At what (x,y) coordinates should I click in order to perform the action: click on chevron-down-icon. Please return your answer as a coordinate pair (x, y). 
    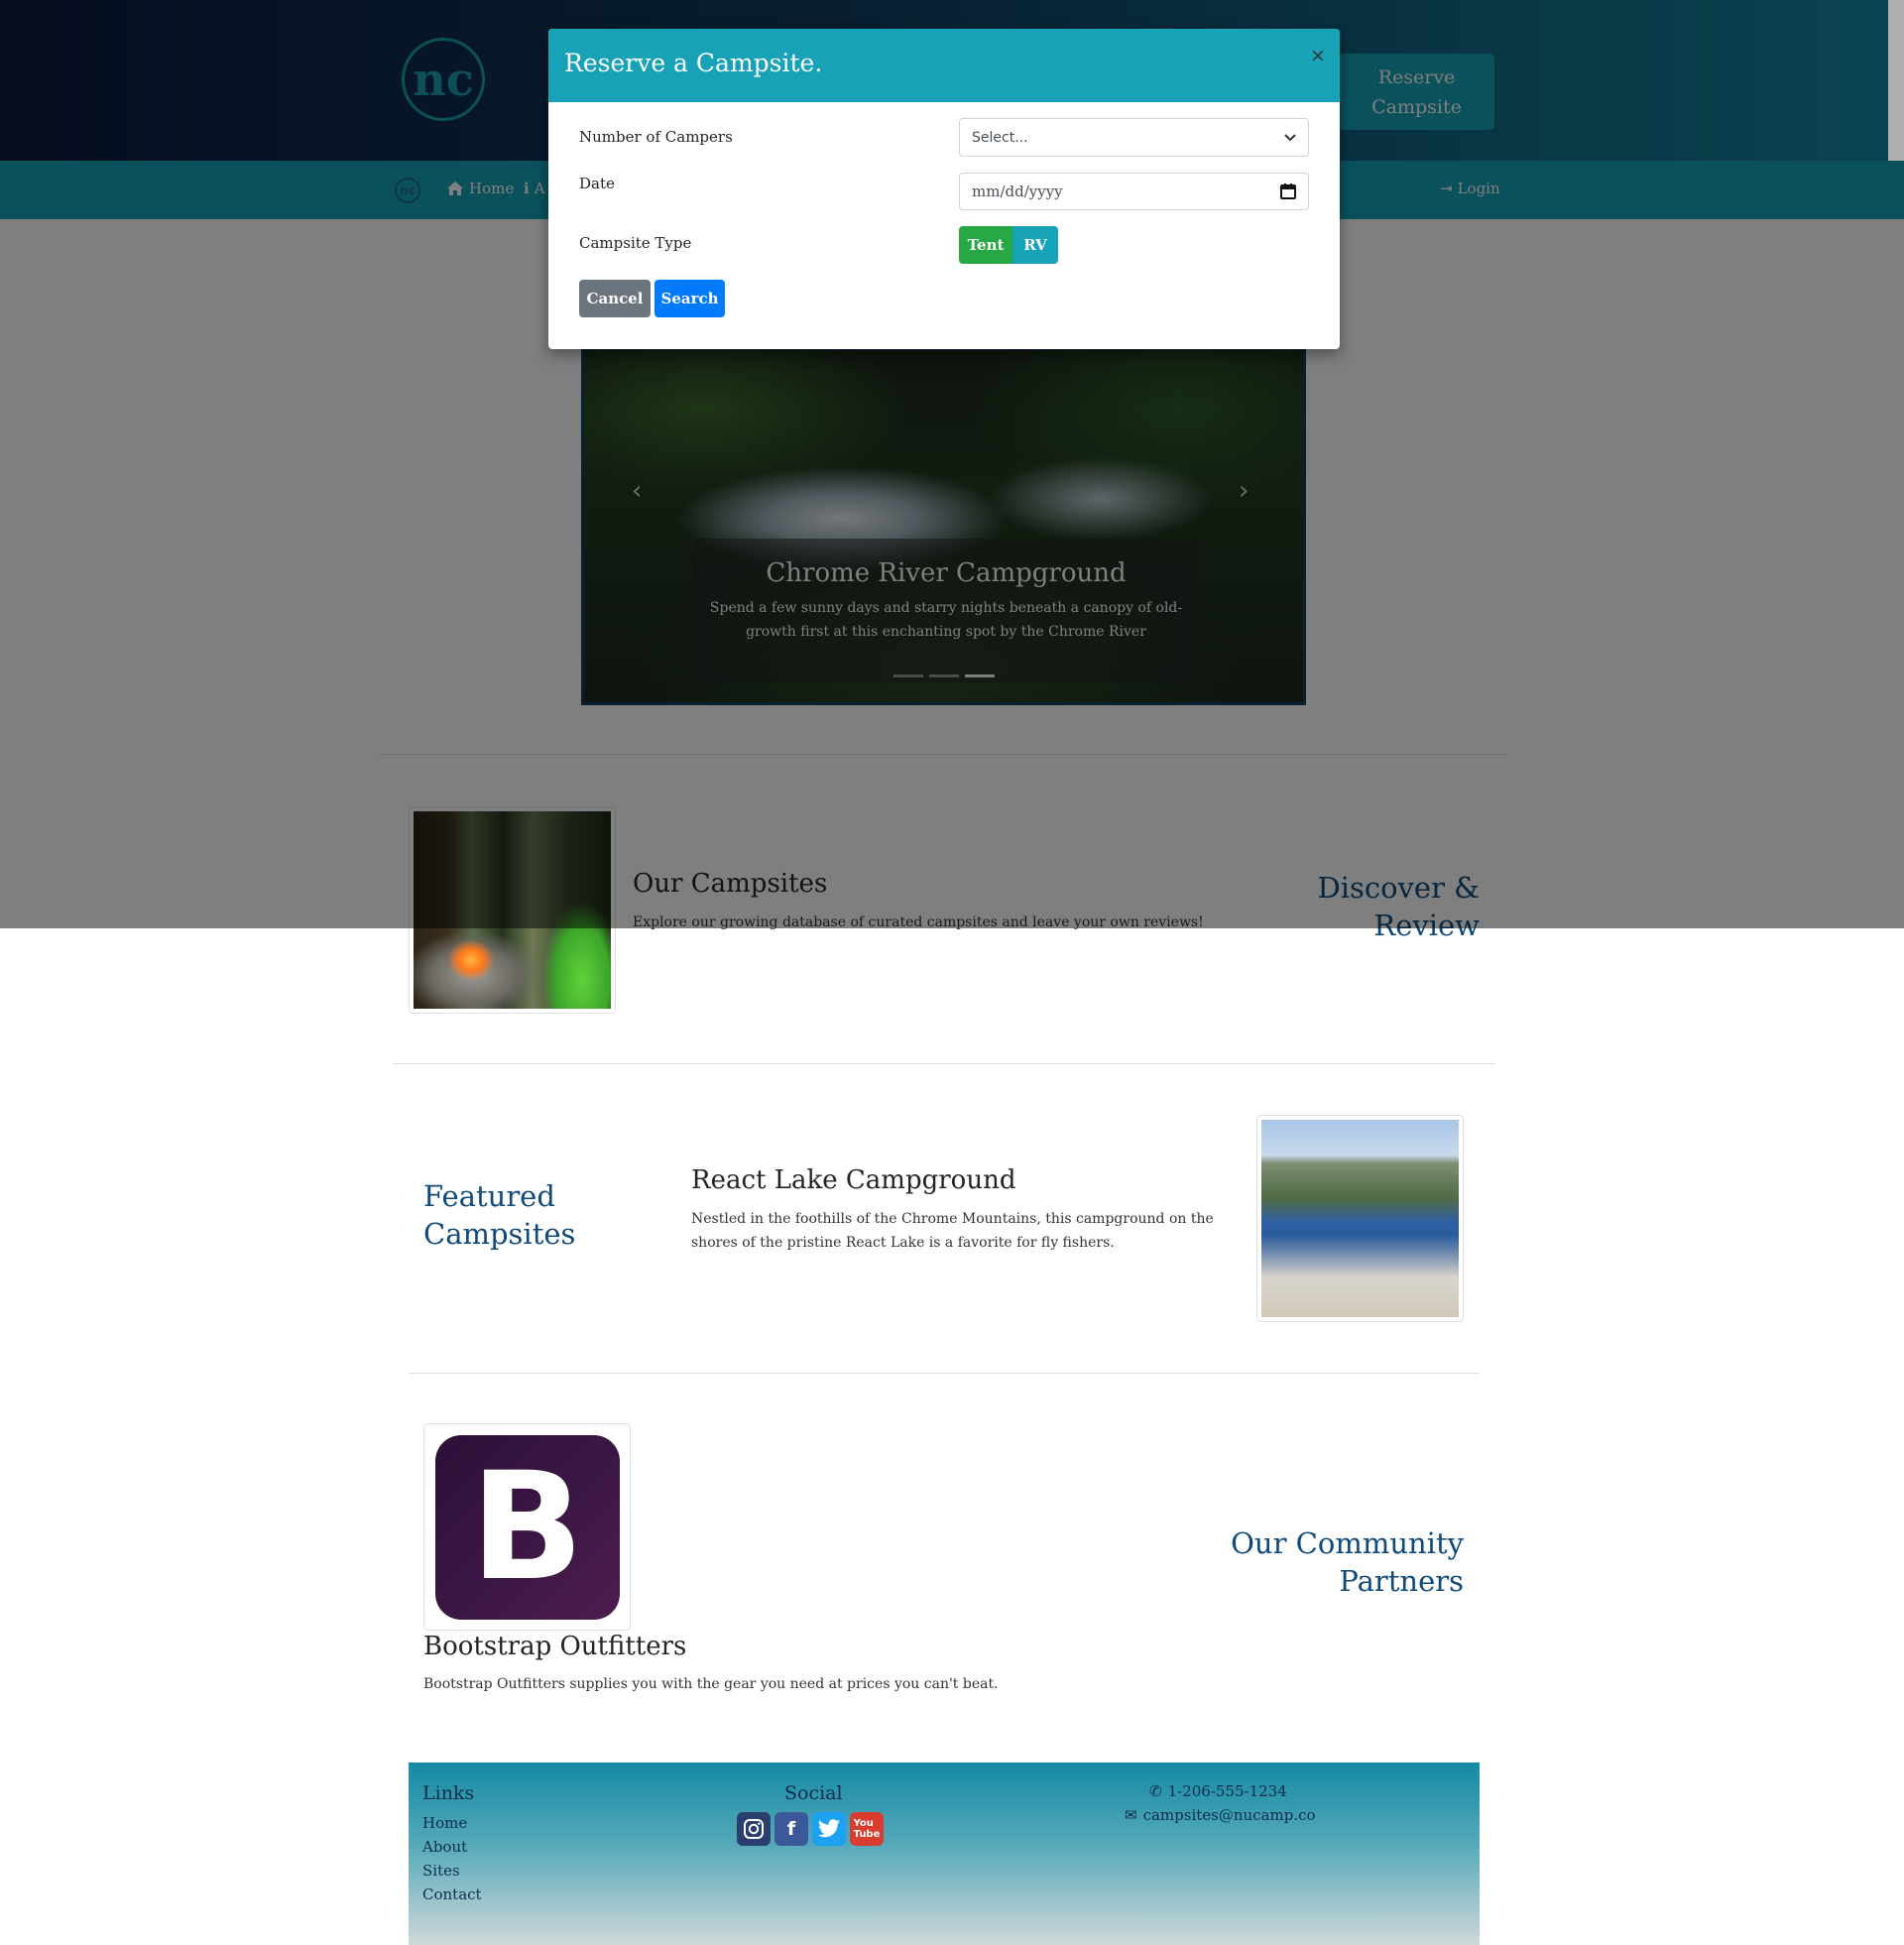
    Looking at the image, I should click on (1290, 137).